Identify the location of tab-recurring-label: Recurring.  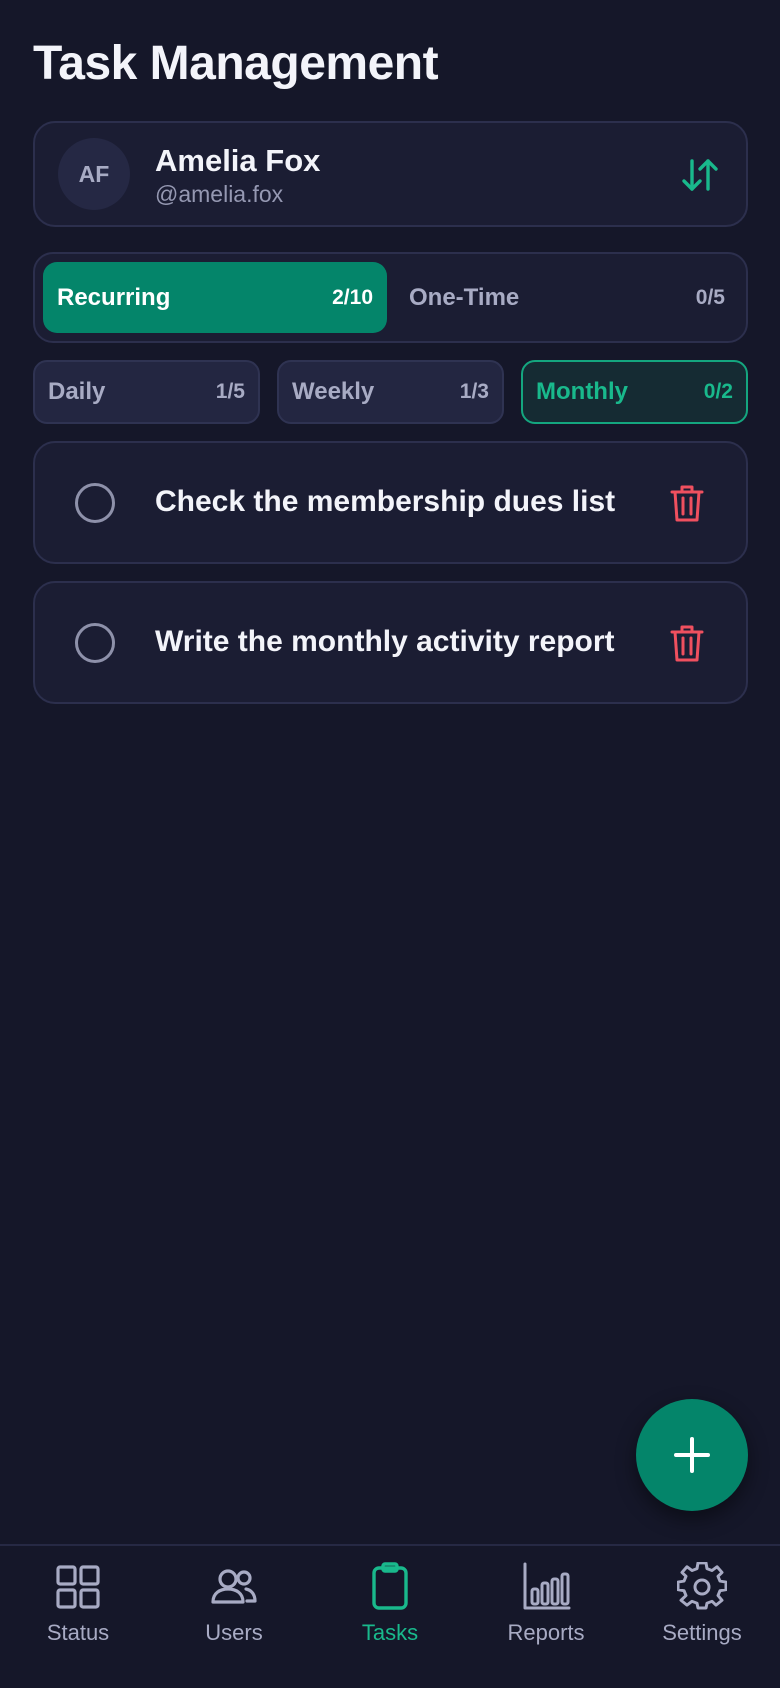
(114, 297).